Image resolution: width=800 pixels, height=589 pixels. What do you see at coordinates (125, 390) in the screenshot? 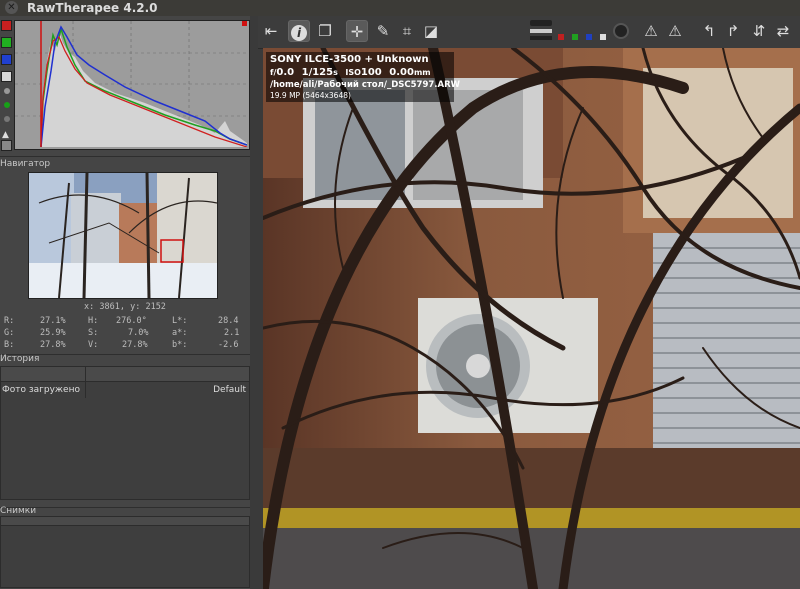
I see `history-row: Фото загружено Default` at bounding box center [125, 390].